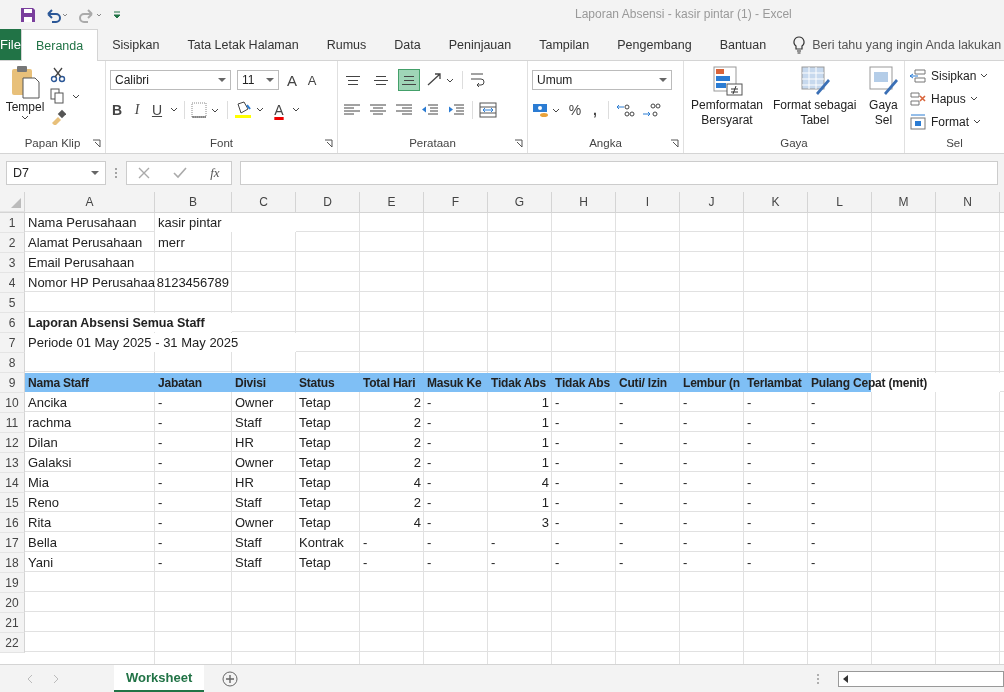 The width and height of the screenshot is (1004, 692). Describe the element at coordinates (378, 110) in the screenshot. I see `align-center-icon` at that location.